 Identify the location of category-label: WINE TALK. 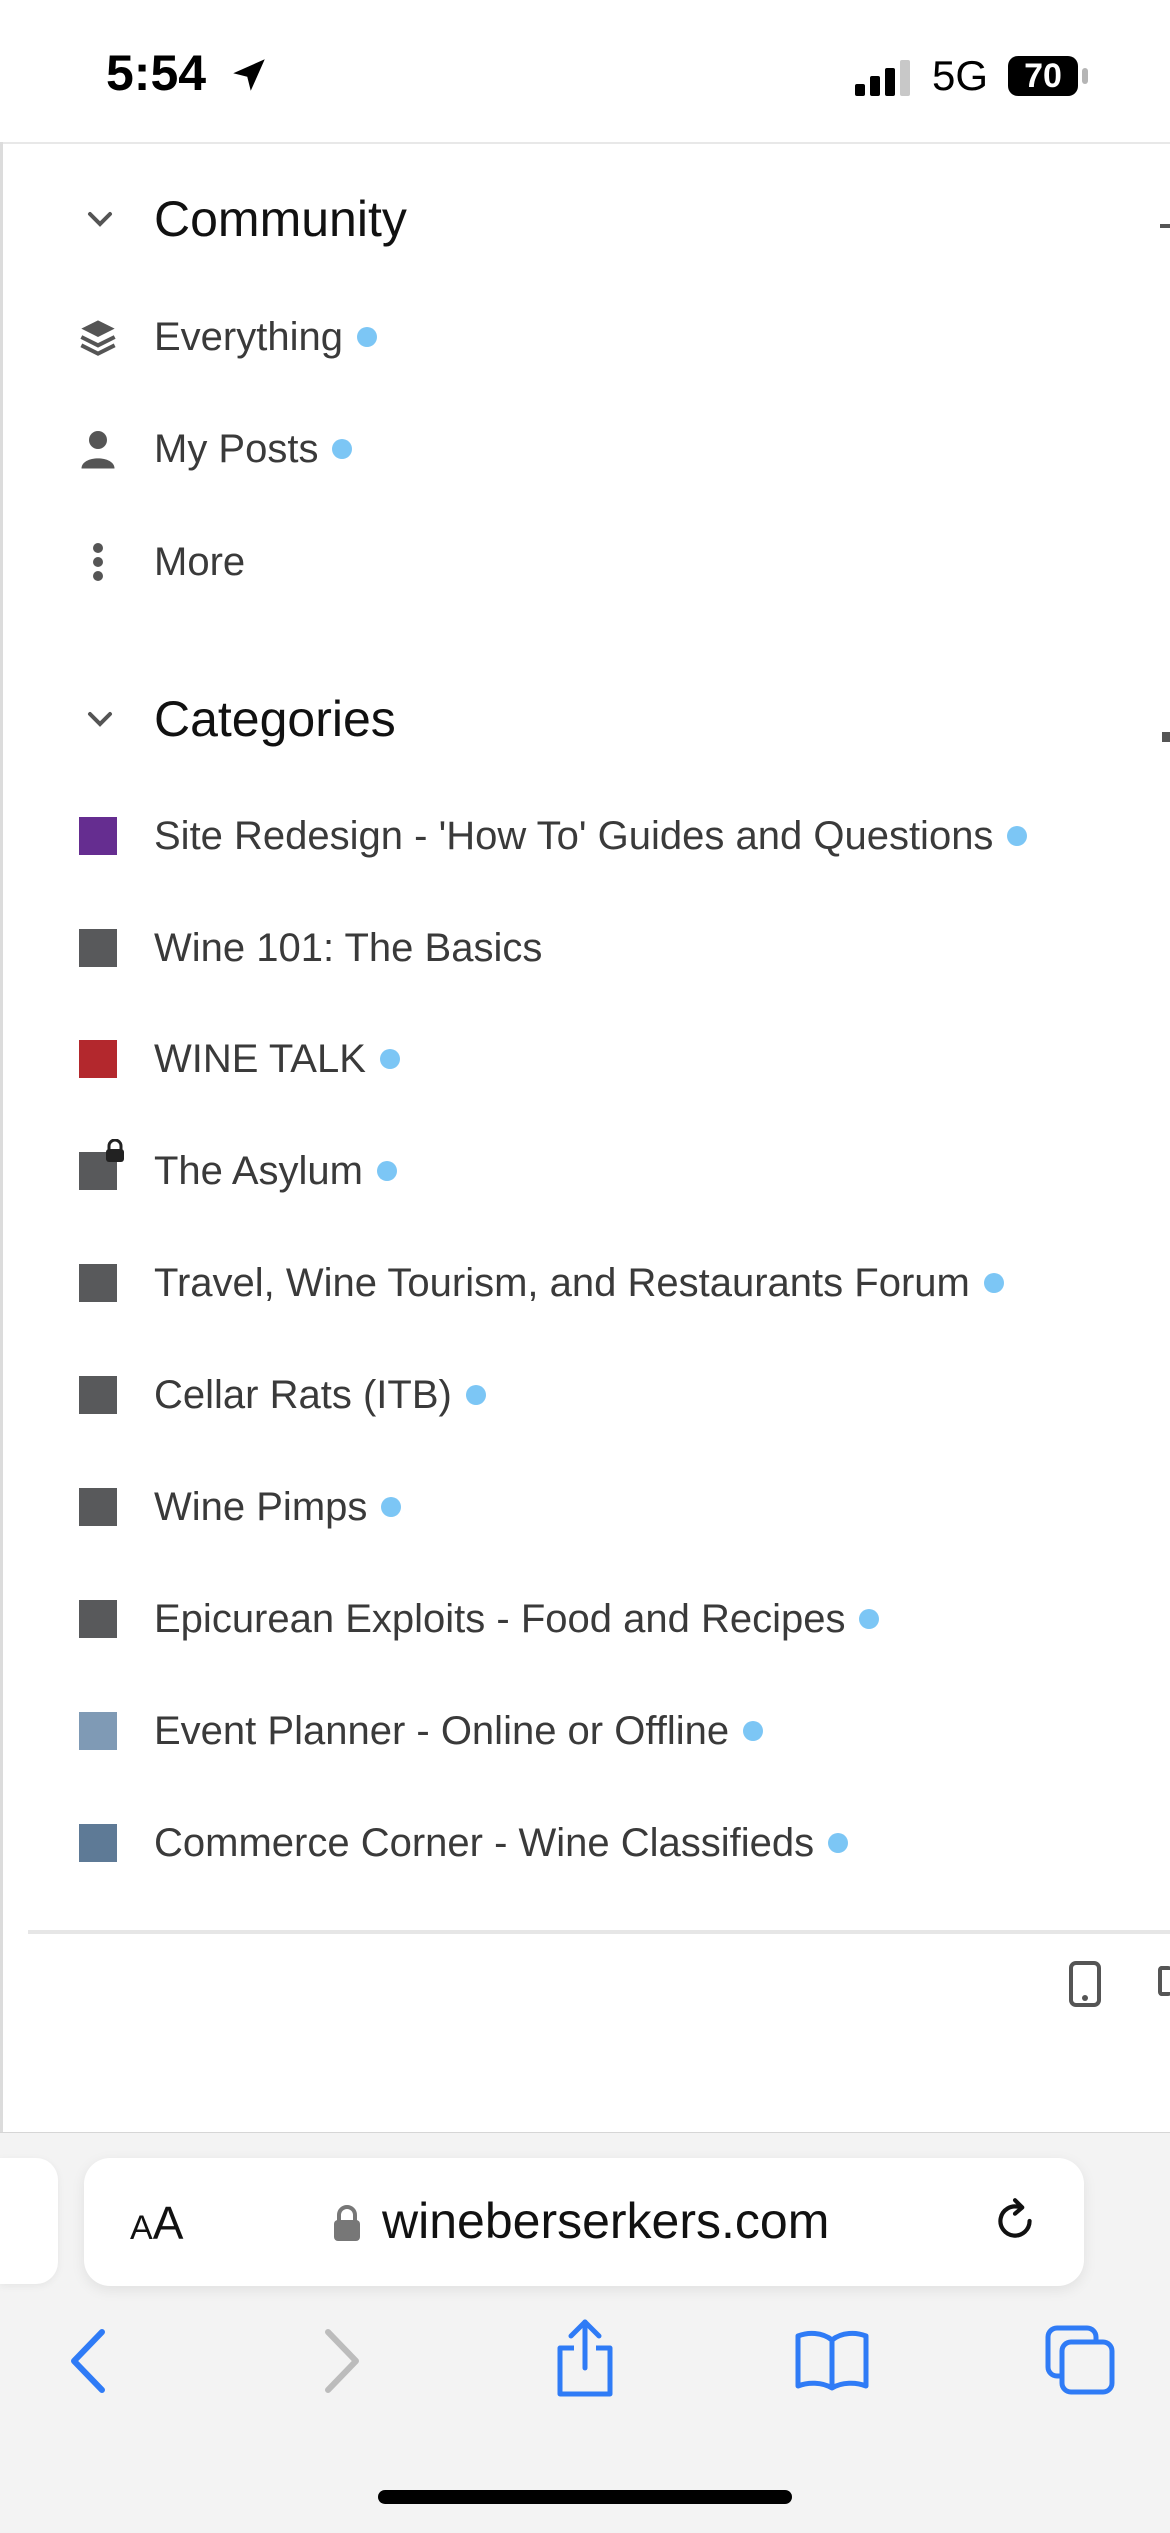
(260, 1058).